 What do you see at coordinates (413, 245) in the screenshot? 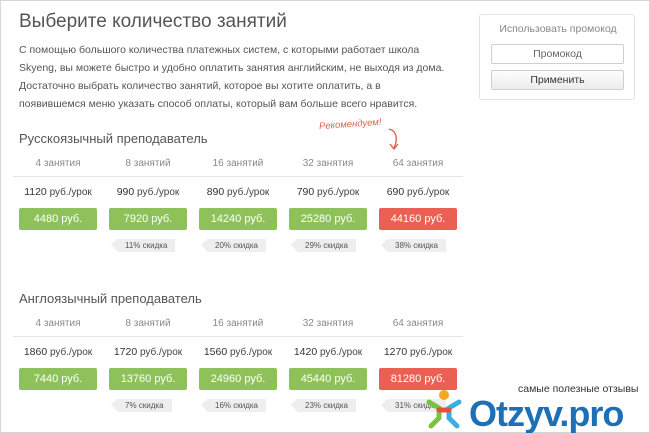
I see `discount-badge: 38% скидка` at bounding box center [413, 245].